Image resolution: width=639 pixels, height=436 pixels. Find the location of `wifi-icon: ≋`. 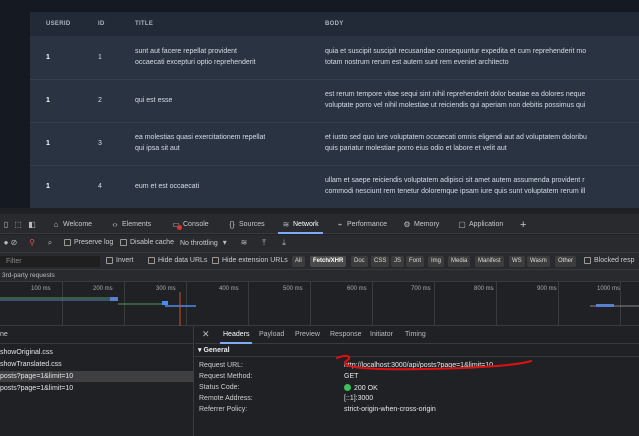

wifi-icon: ≋ is located at coordinates (286, 224).